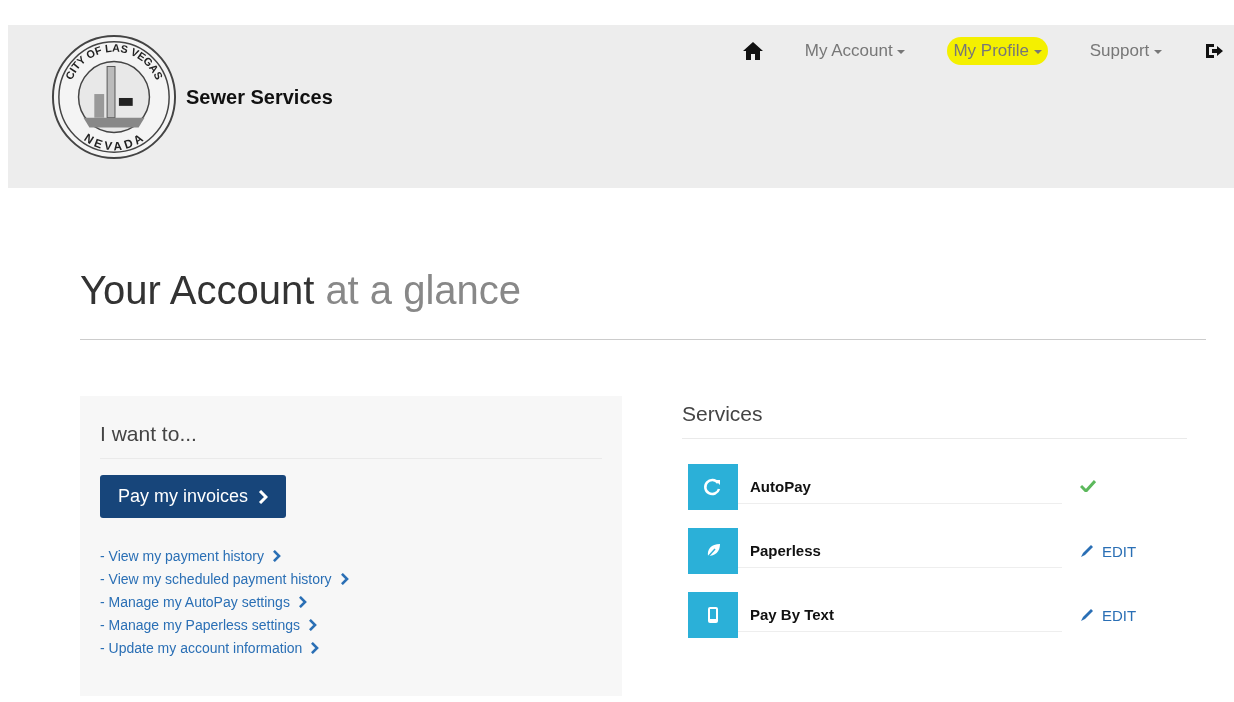 This screenshot has height=702, width=1234. What do you see at coordinates (1125, 51) in the screenshot?
I see `nav-menu-item: Support` at bounding box center [1125, 51].